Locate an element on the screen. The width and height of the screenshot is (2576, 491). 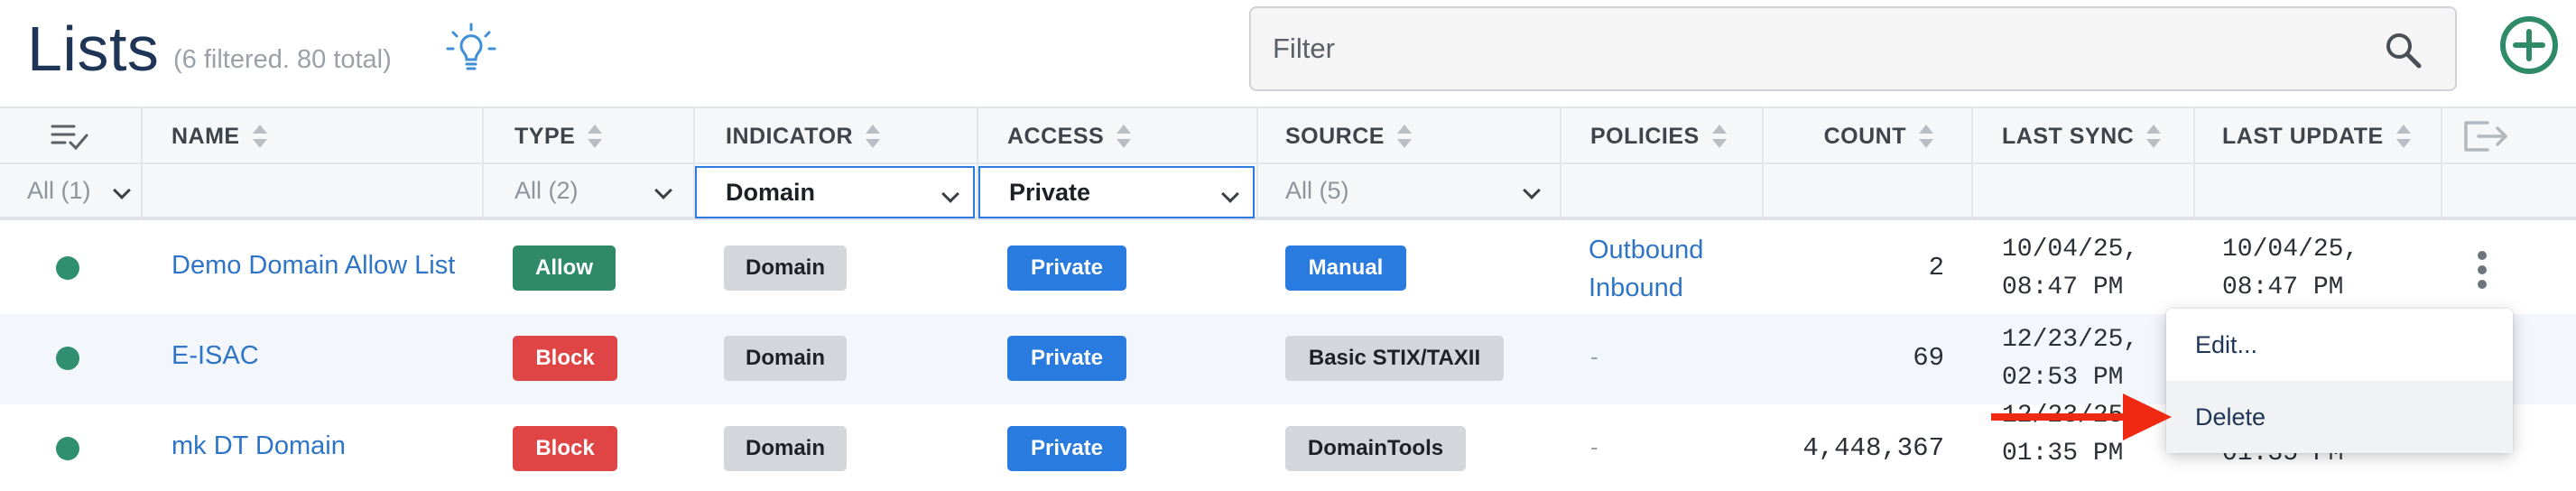
page-title: Lists is located at coordinates (93, 49).